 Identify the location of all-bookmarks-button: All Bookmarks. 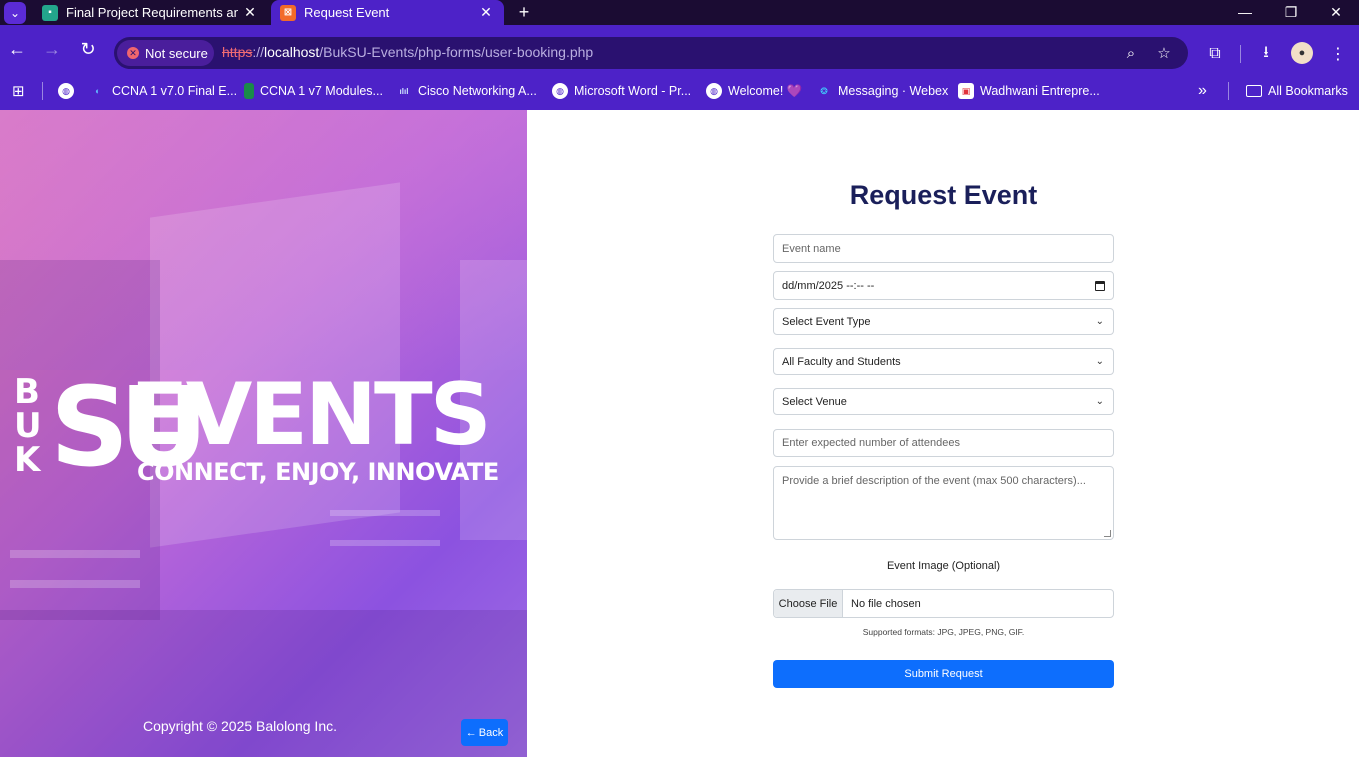
(1297, 91).